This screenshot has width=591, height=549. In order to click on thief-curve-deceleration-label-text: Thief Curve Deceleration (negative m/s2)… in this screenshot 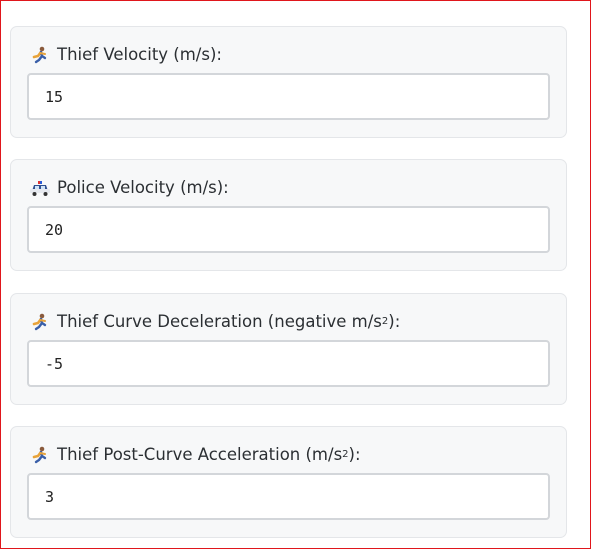, I will do `click(229, 321)`.